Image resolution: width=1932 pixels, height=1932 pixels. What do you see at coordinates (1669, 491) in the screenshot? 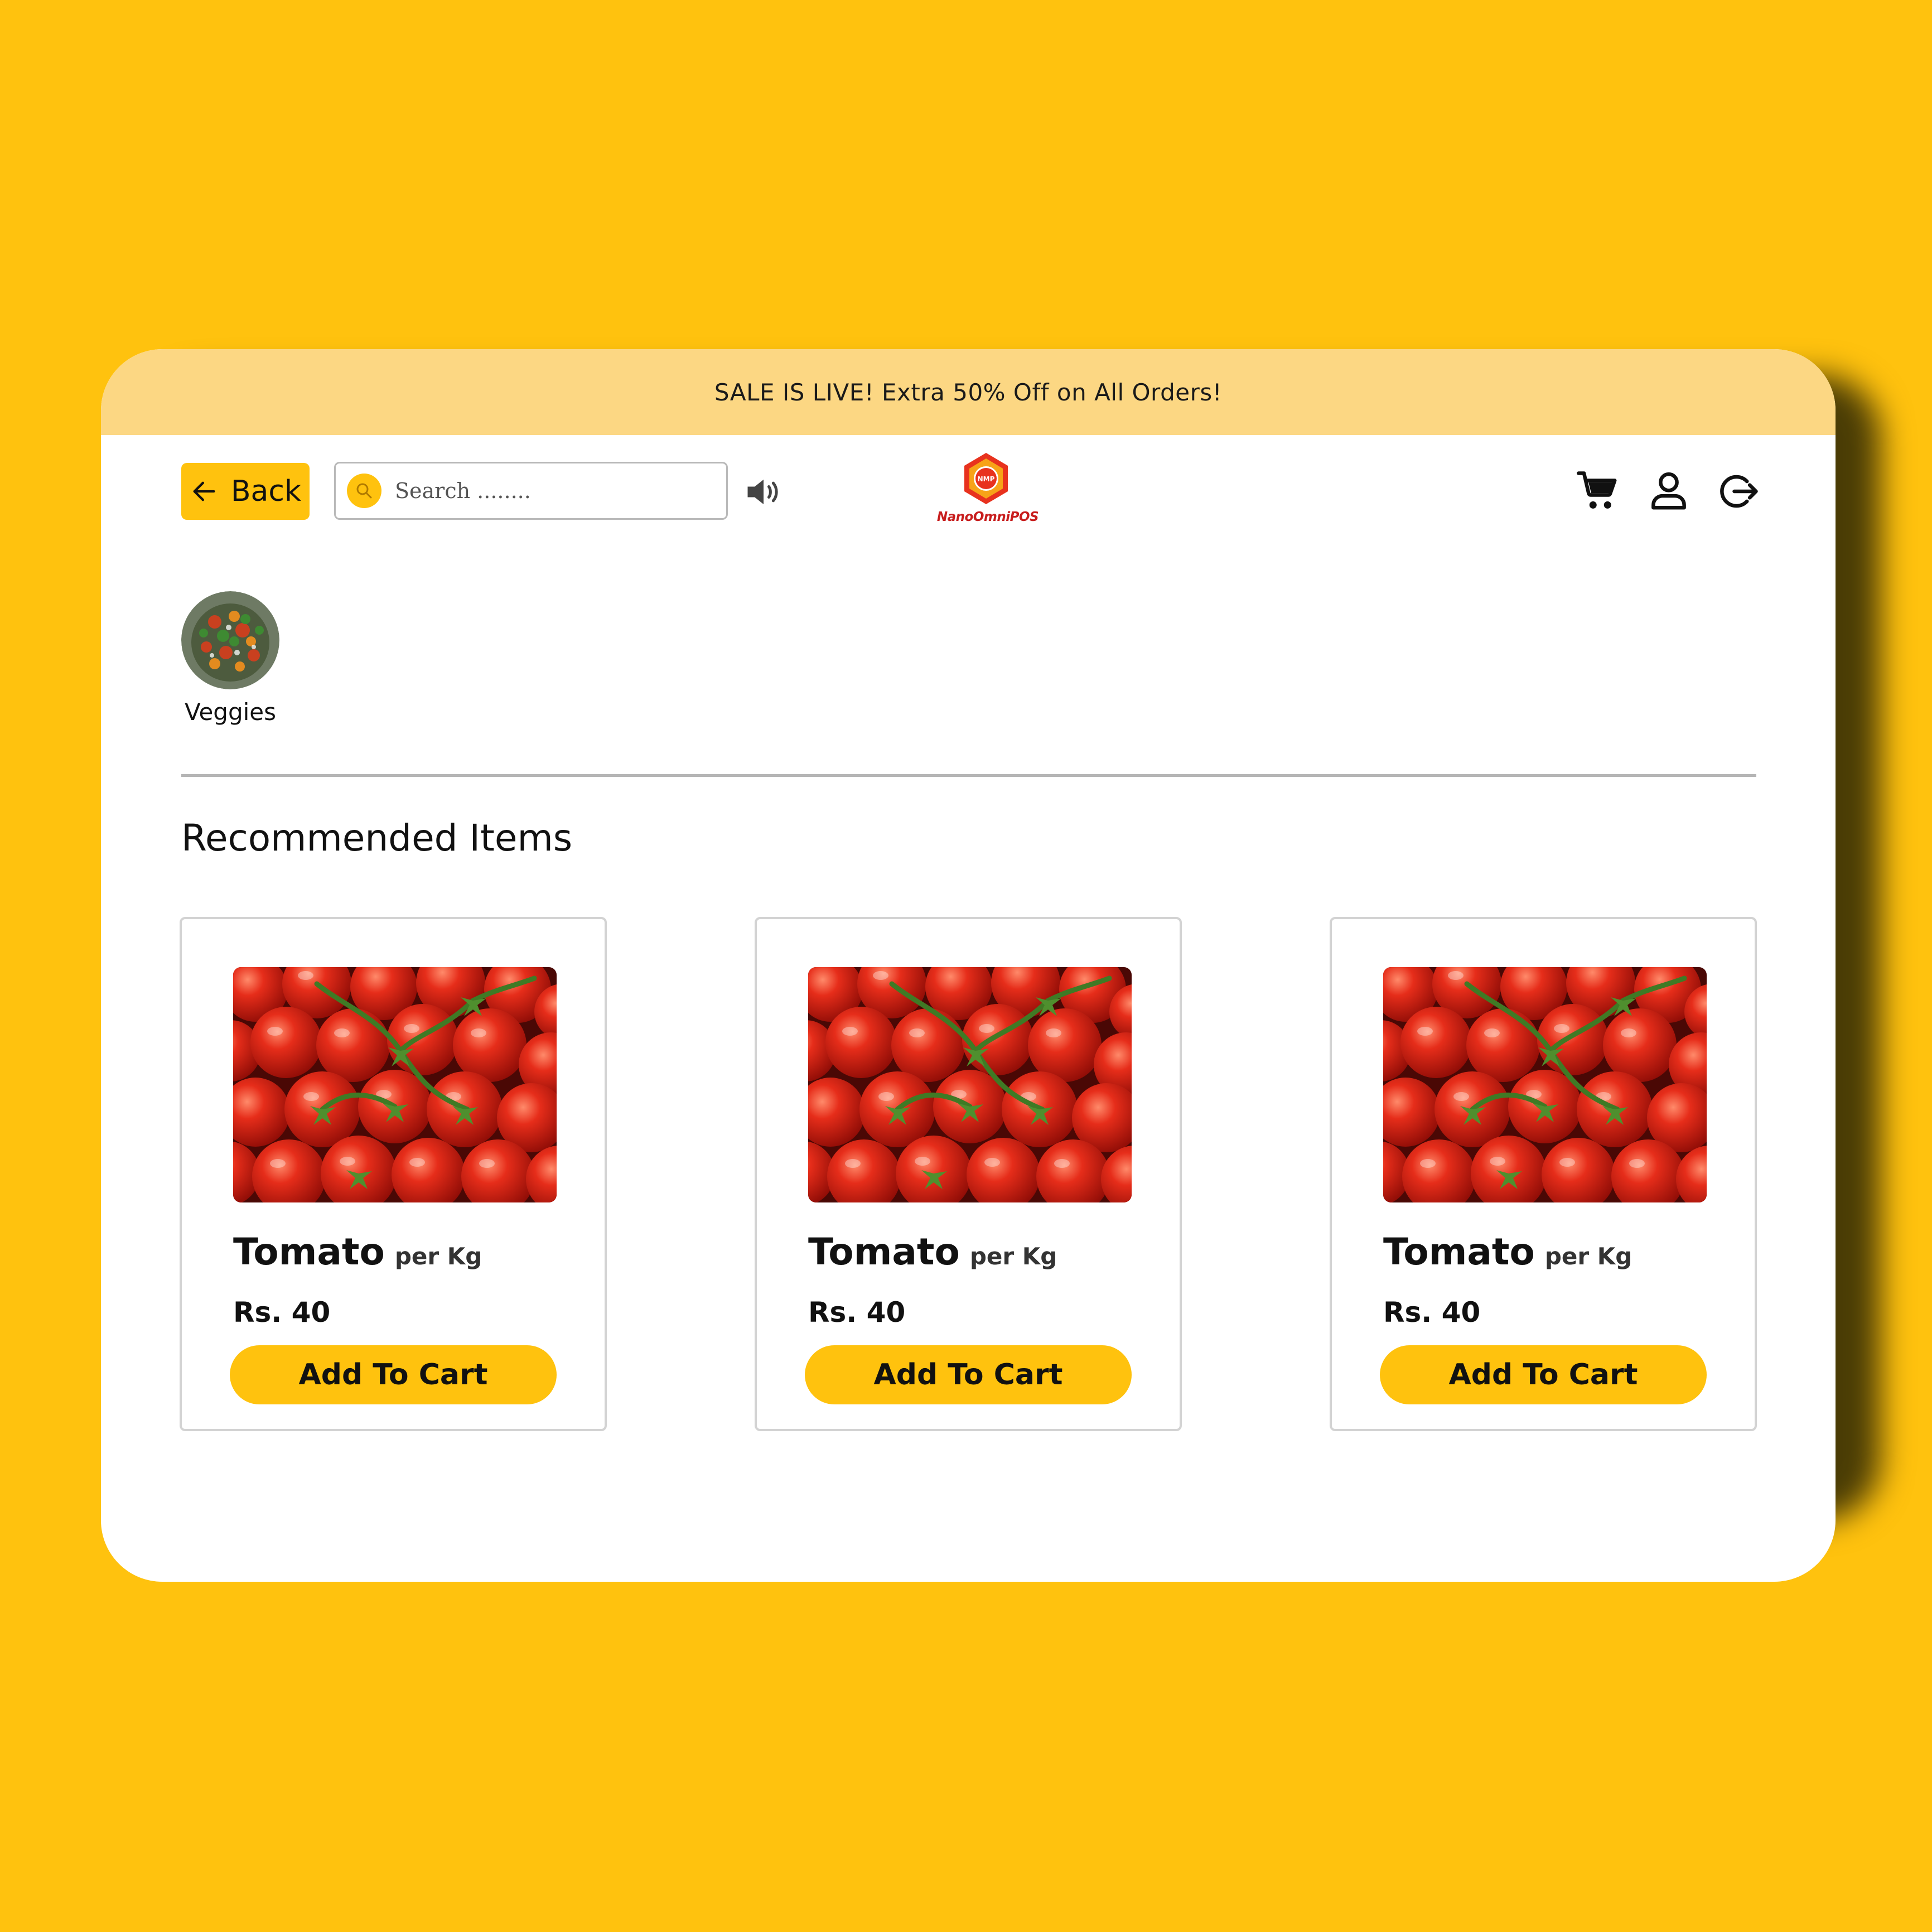
I see `user-icon` at bounding box center [1669, 491].